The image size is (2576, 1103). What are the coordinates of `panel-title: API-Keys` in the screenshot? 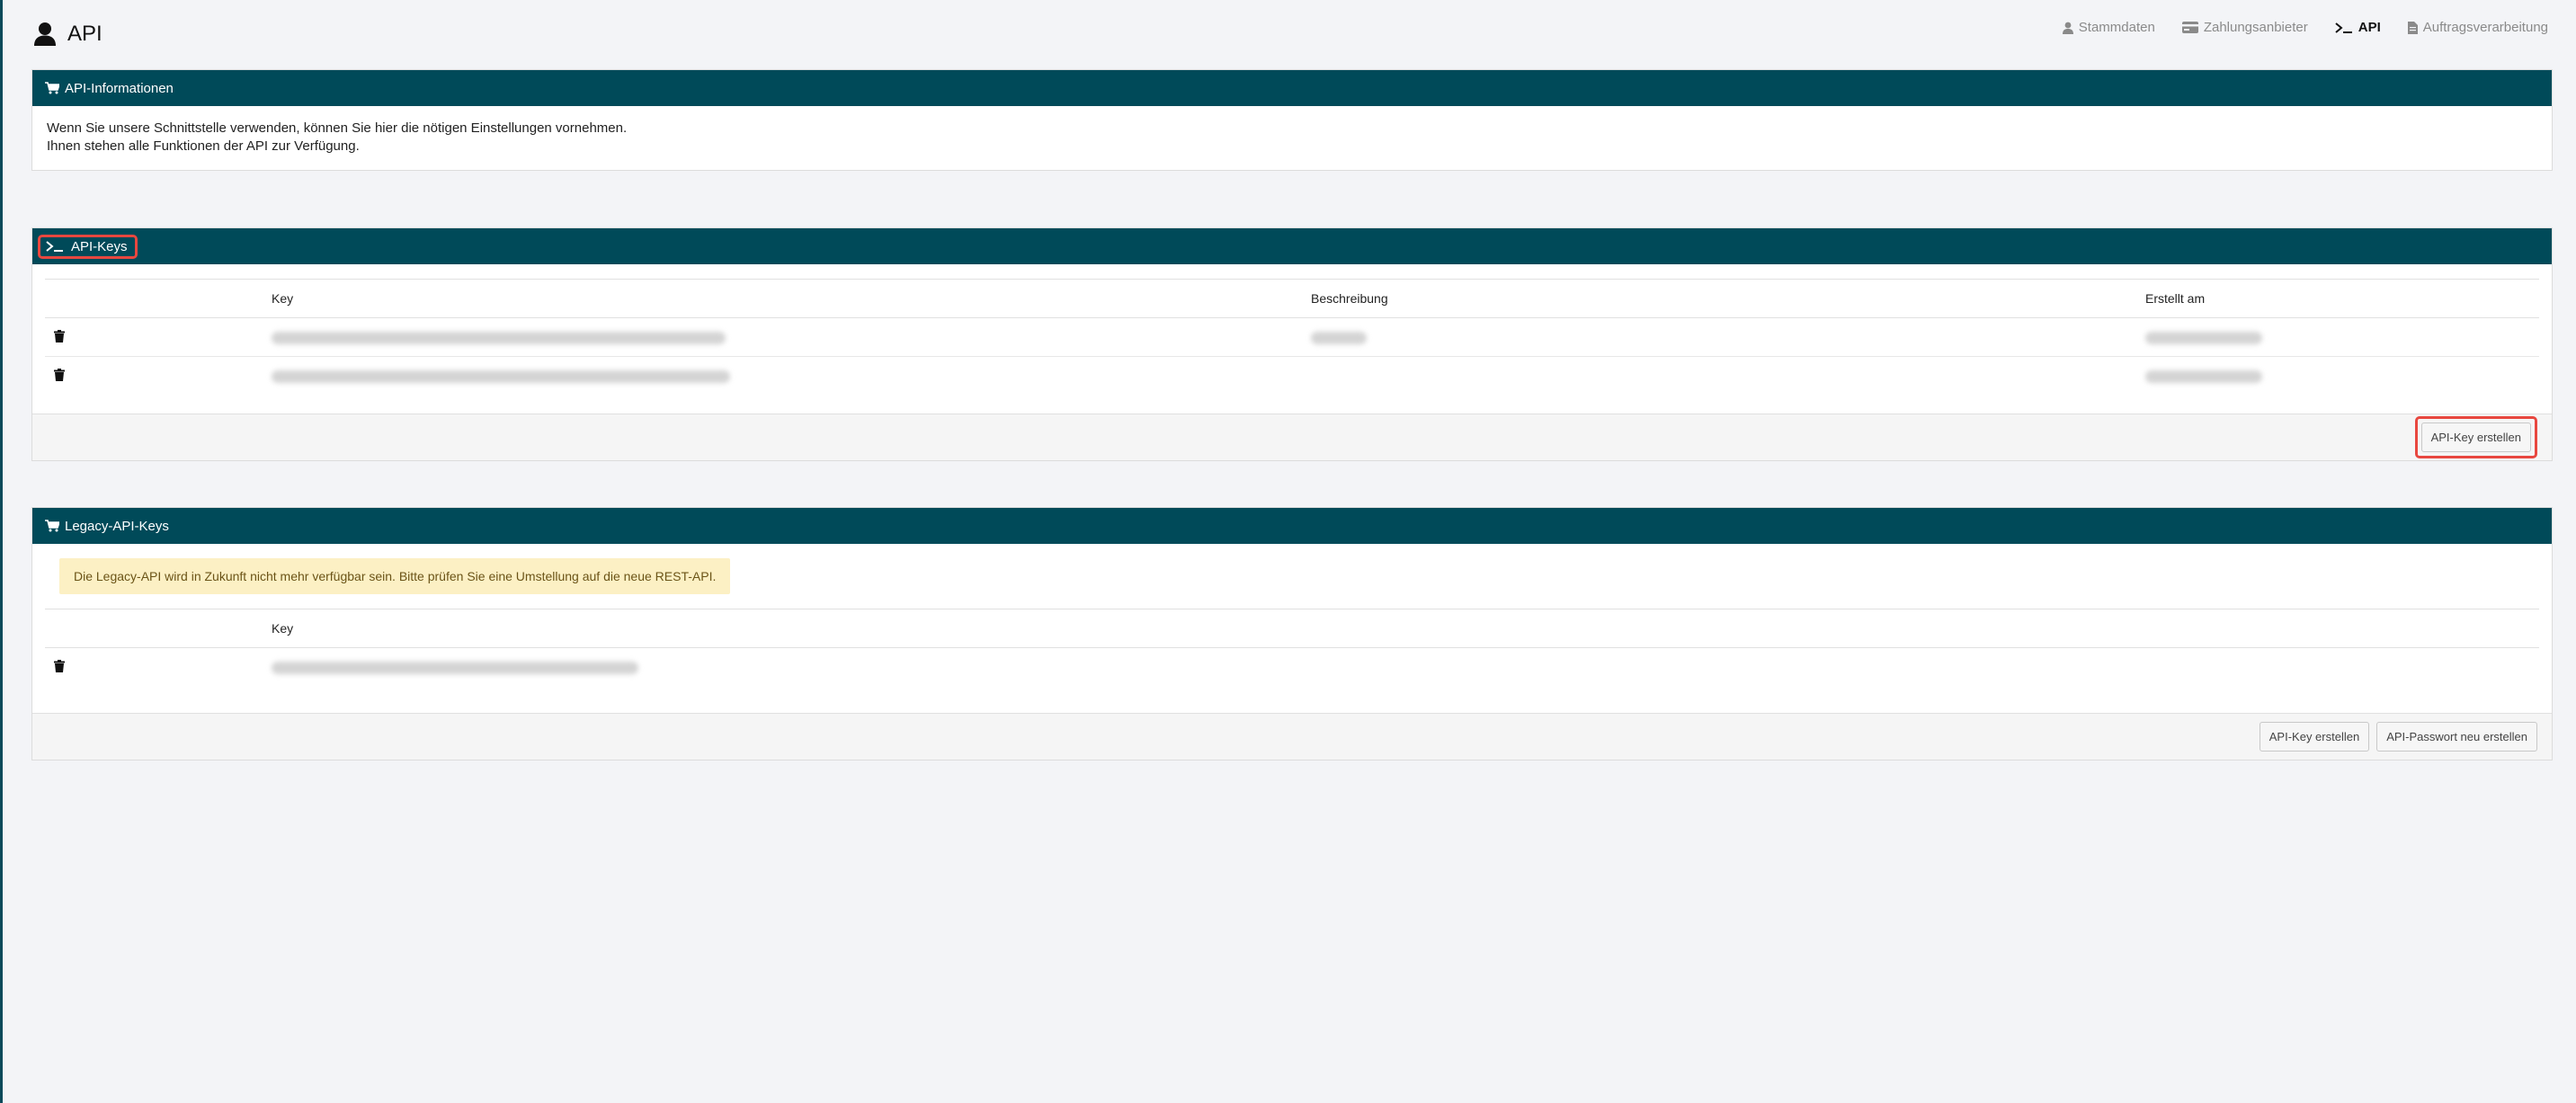 It's located at (100, 246).